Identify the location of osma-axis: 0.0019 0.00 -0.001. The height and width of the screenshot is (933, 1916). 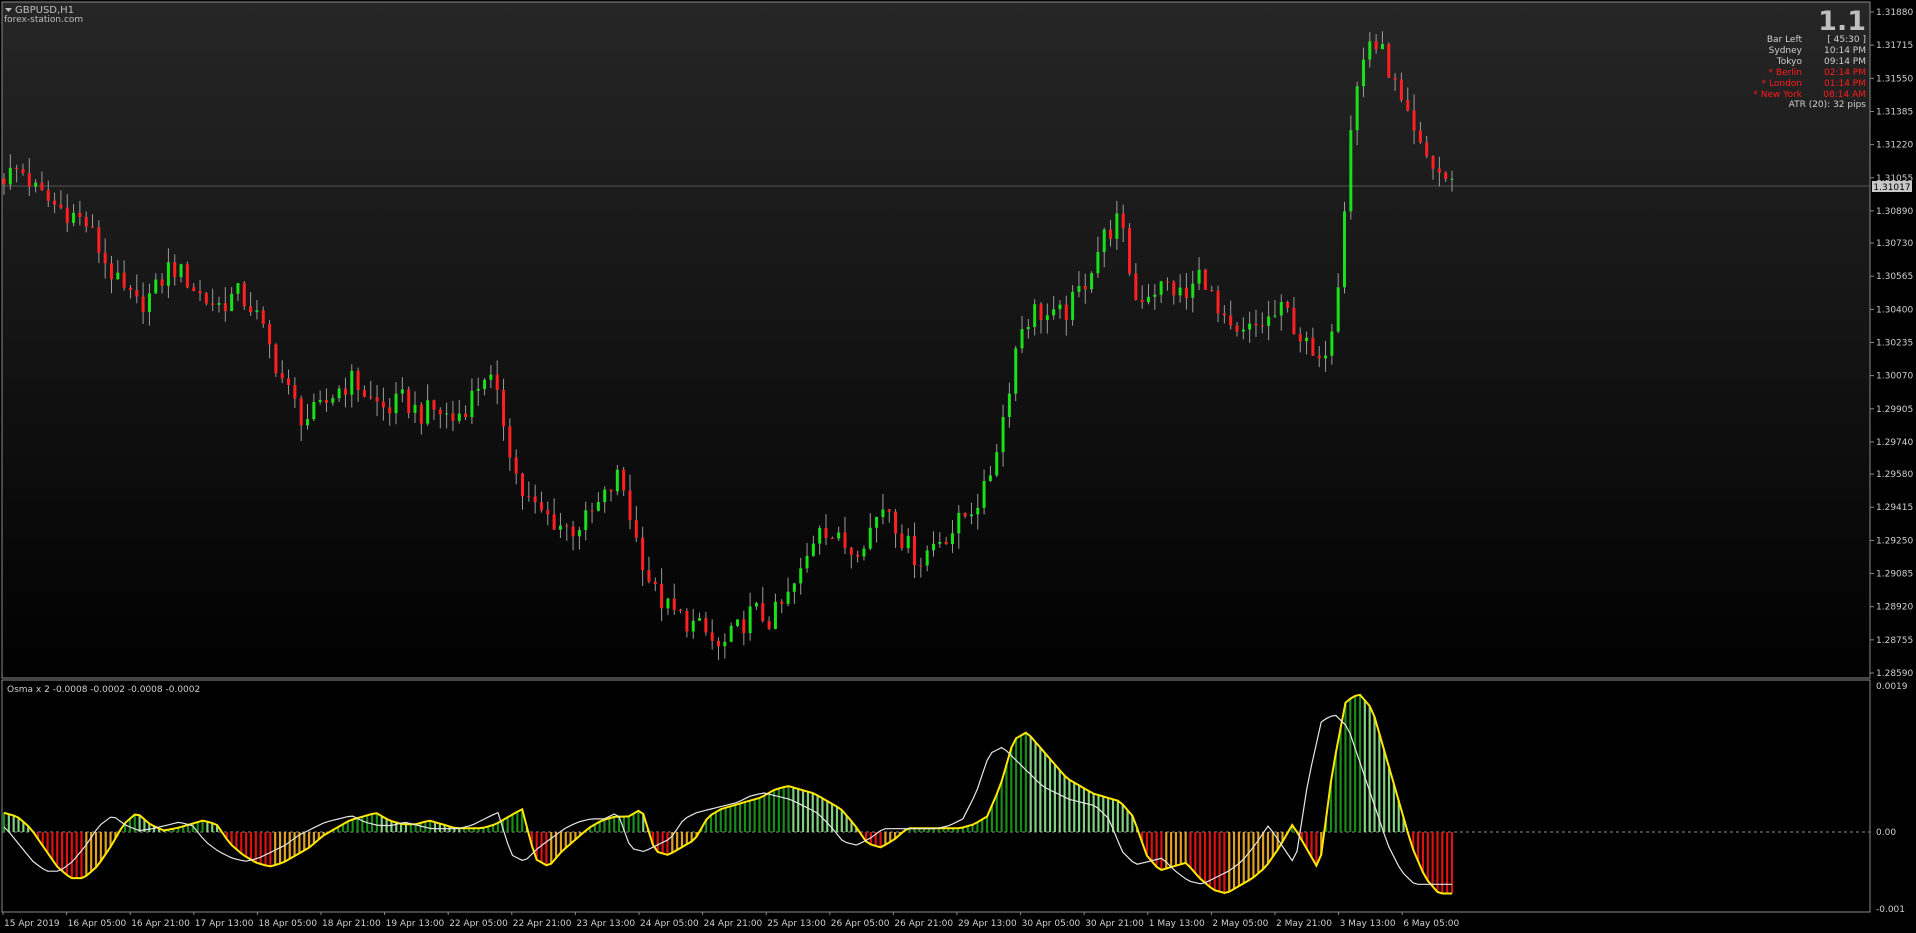
(1892, 798).